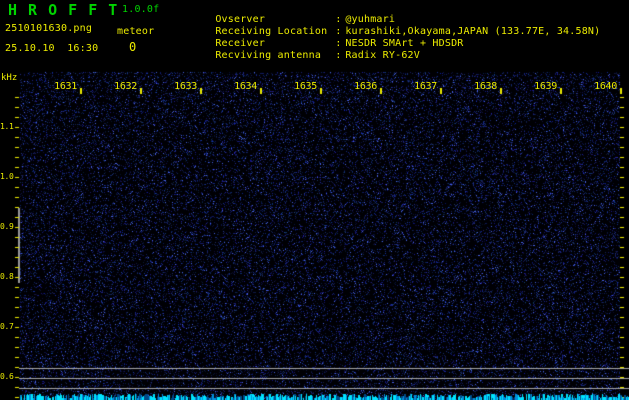  Describe the element at coordinates (125, 86) in the screenshot. I see `time-tick-label: 1632` at that location.